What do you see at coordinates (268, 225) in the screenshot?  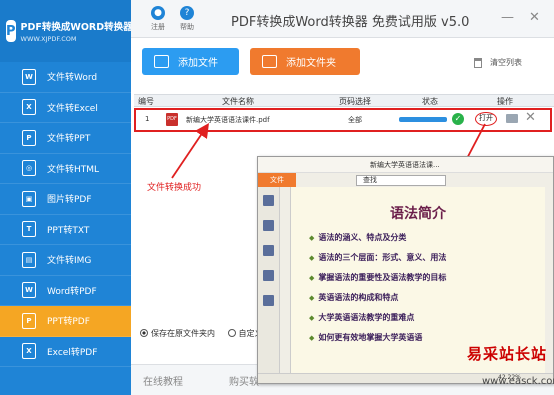 I see `pages-icon` at bounding box center [268, 225].